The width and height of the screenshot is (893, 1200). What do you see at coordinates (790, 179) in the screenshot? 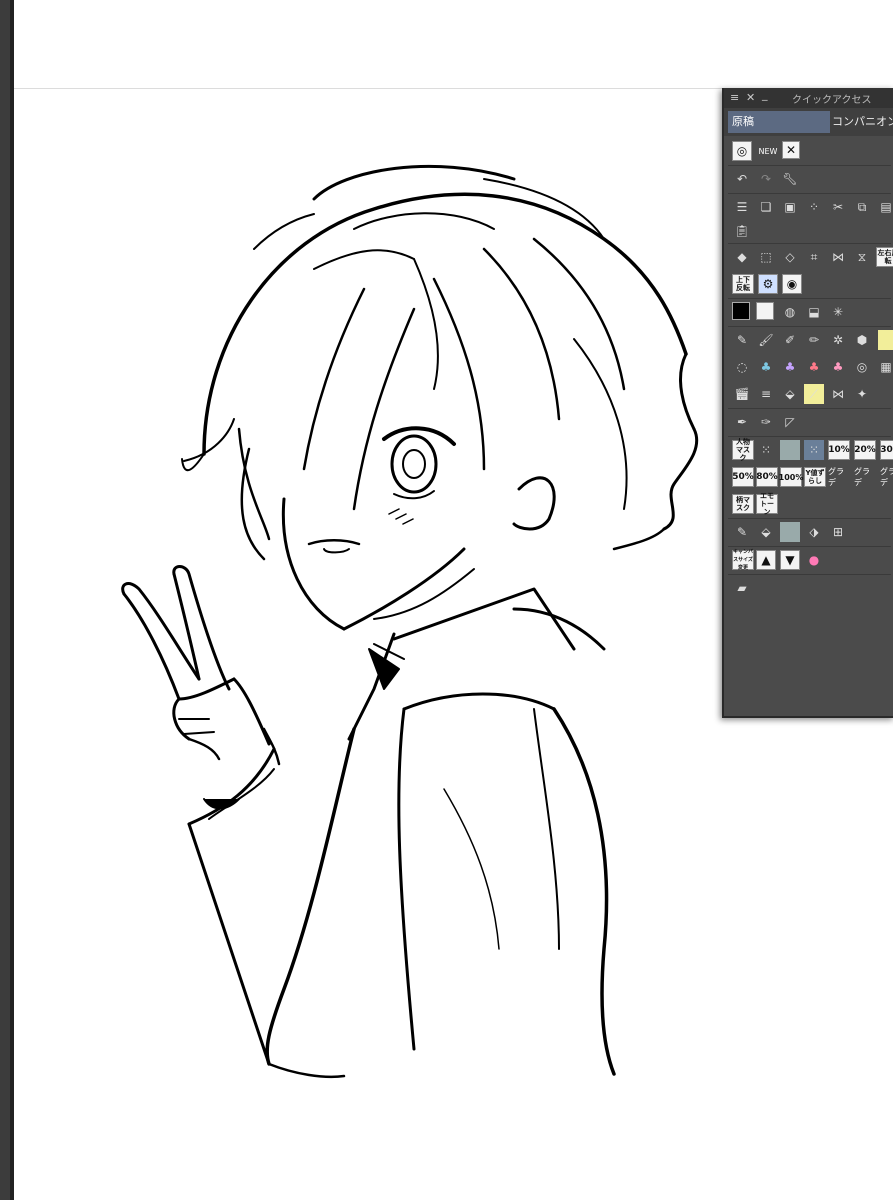
I see `wrench-icon: 🔧︎` at bounding box center [790, 179].